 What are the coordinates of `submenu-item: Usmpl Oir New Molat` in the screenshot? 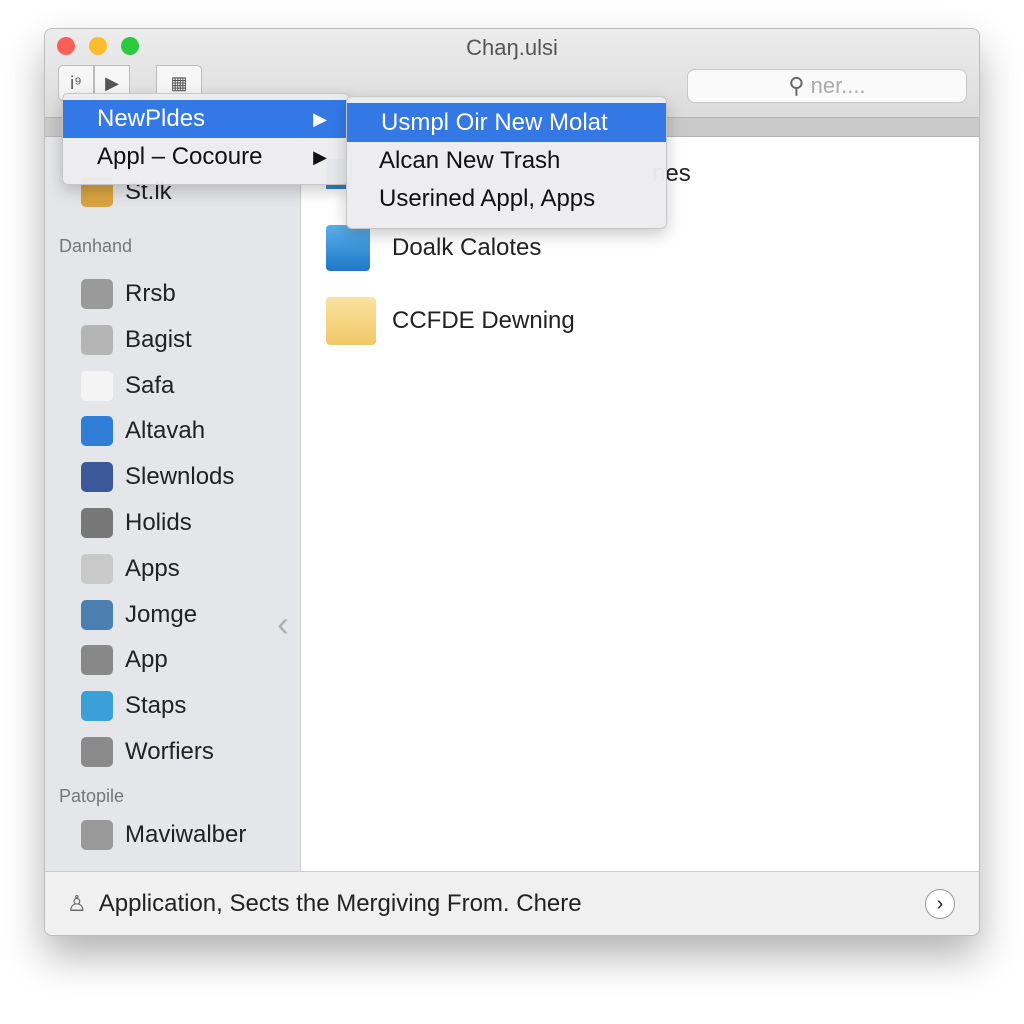 It's located at (506, 122).